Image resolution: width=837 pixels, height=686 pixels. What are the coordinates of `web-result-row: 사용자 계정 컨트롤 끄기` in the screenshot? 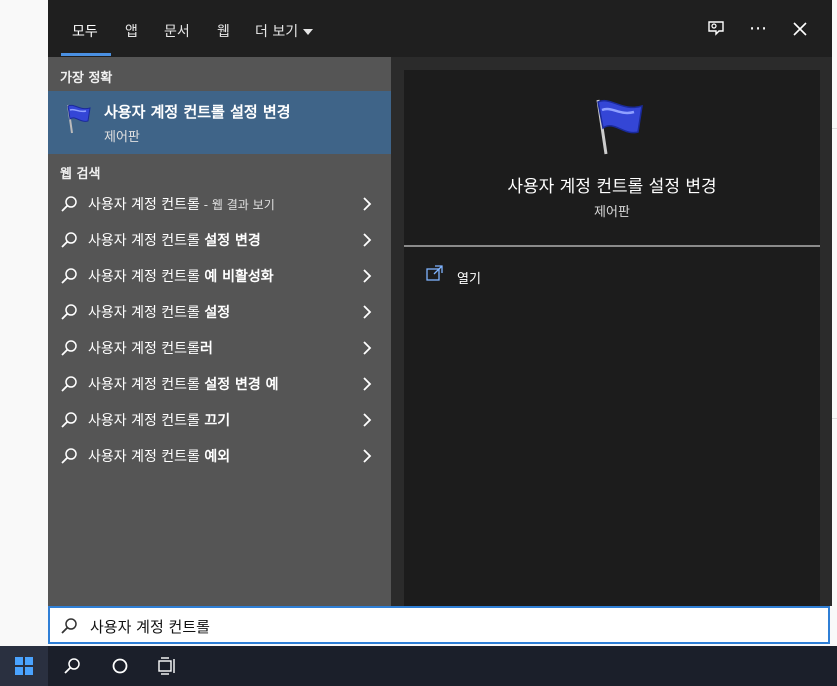 It's located at (219, 420).